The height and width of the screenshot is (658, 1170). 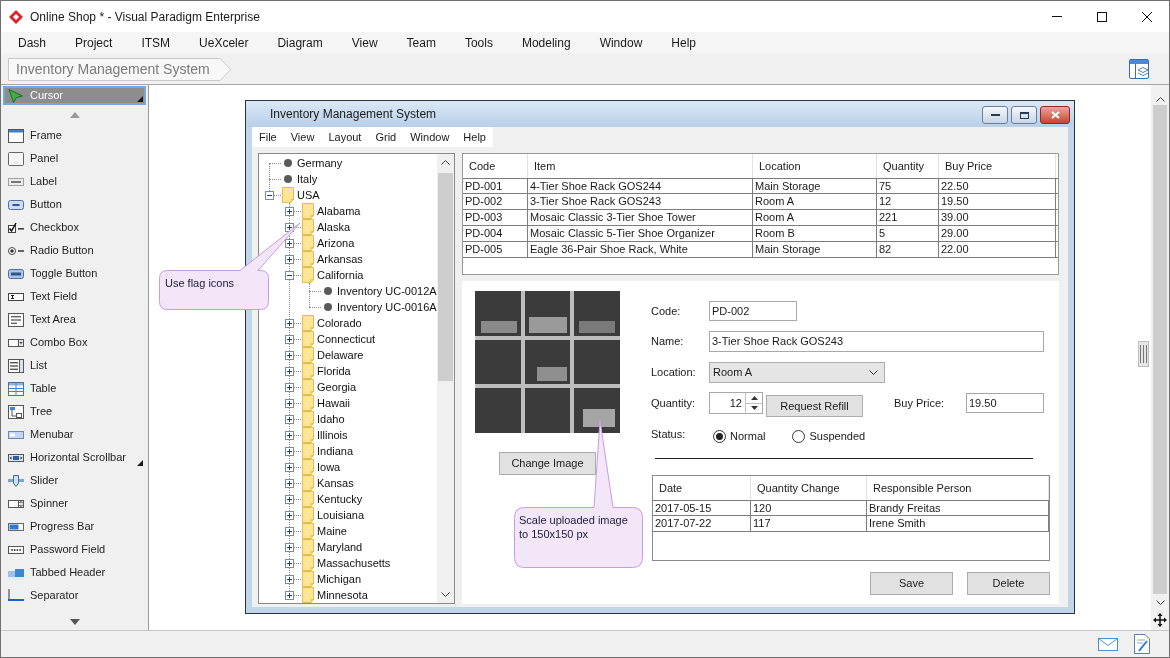 What do you see at coordinates (74, 388) in the screenshot?
I see `palette-item: Table` at bounding box center [74, 388].